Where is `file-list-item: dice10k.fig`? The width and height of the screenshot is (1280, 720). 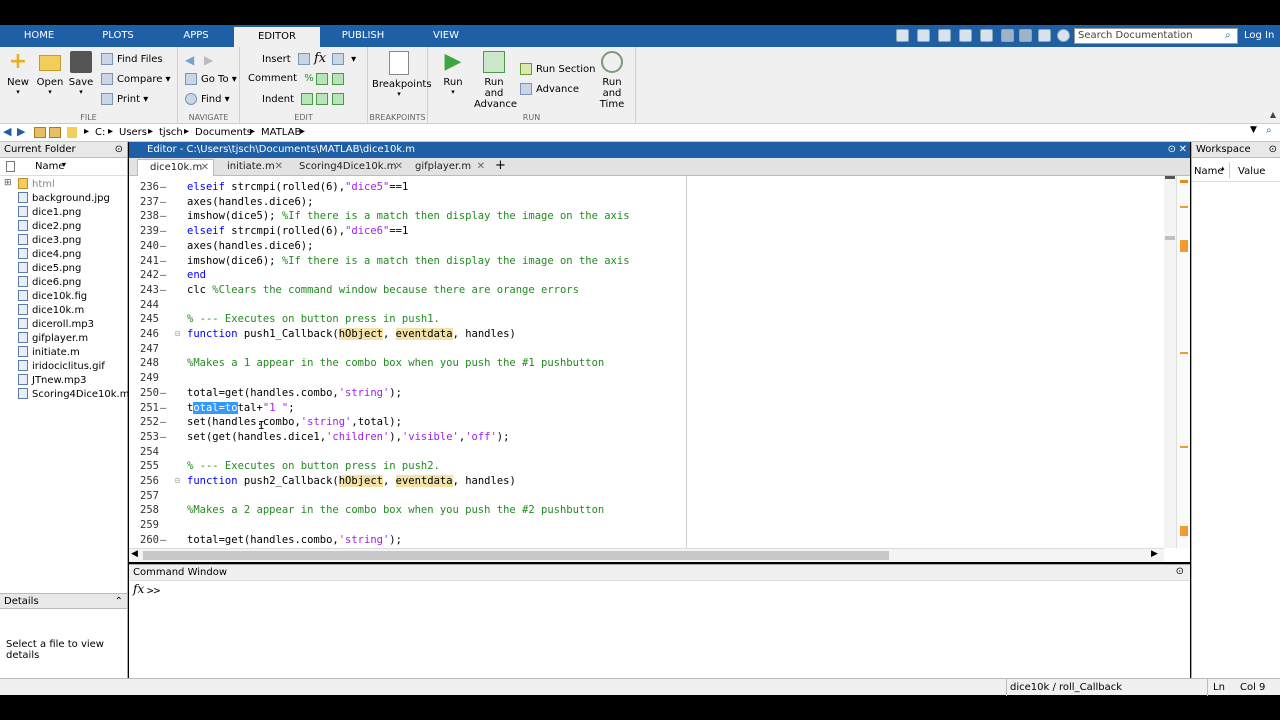
file-list-item: dice10k.fig is located at coordinates (52, 296).